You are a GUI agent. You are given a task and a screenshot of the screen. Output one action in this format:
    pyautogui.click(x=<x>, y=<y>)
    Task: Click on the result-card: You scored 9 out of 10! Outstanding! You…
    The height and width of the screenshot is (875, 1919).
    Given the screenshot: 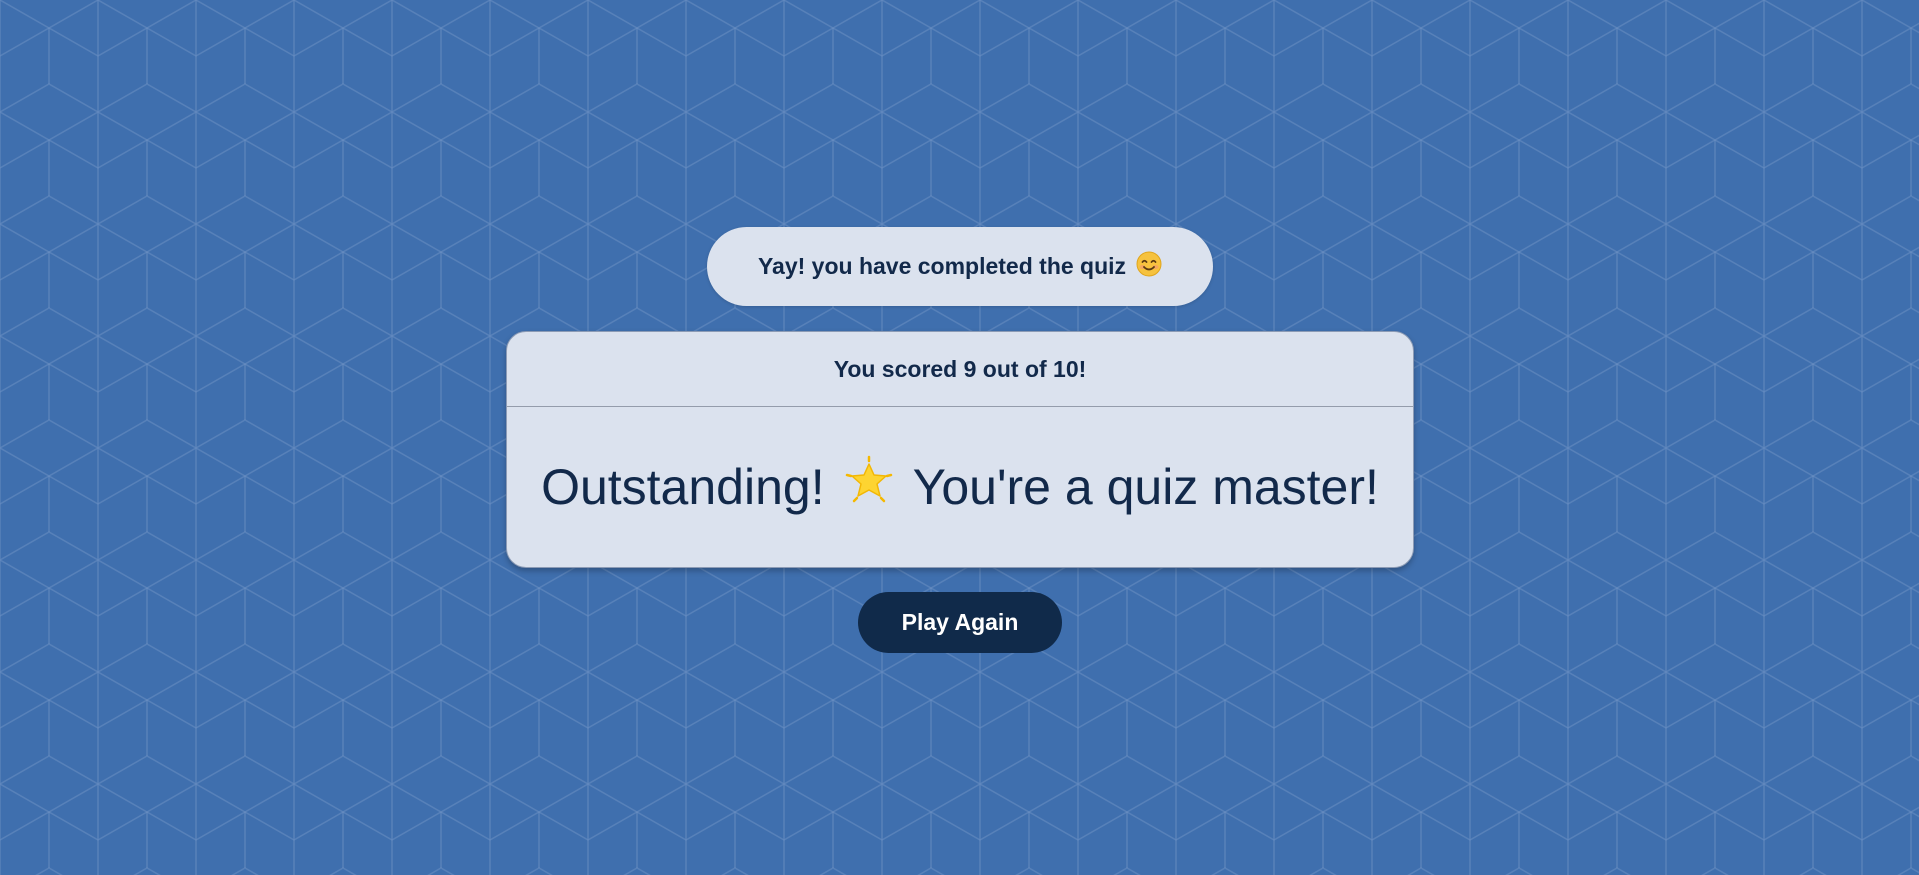 What is the action you would take?
    pyautogui.click(x=960, y=449)
    